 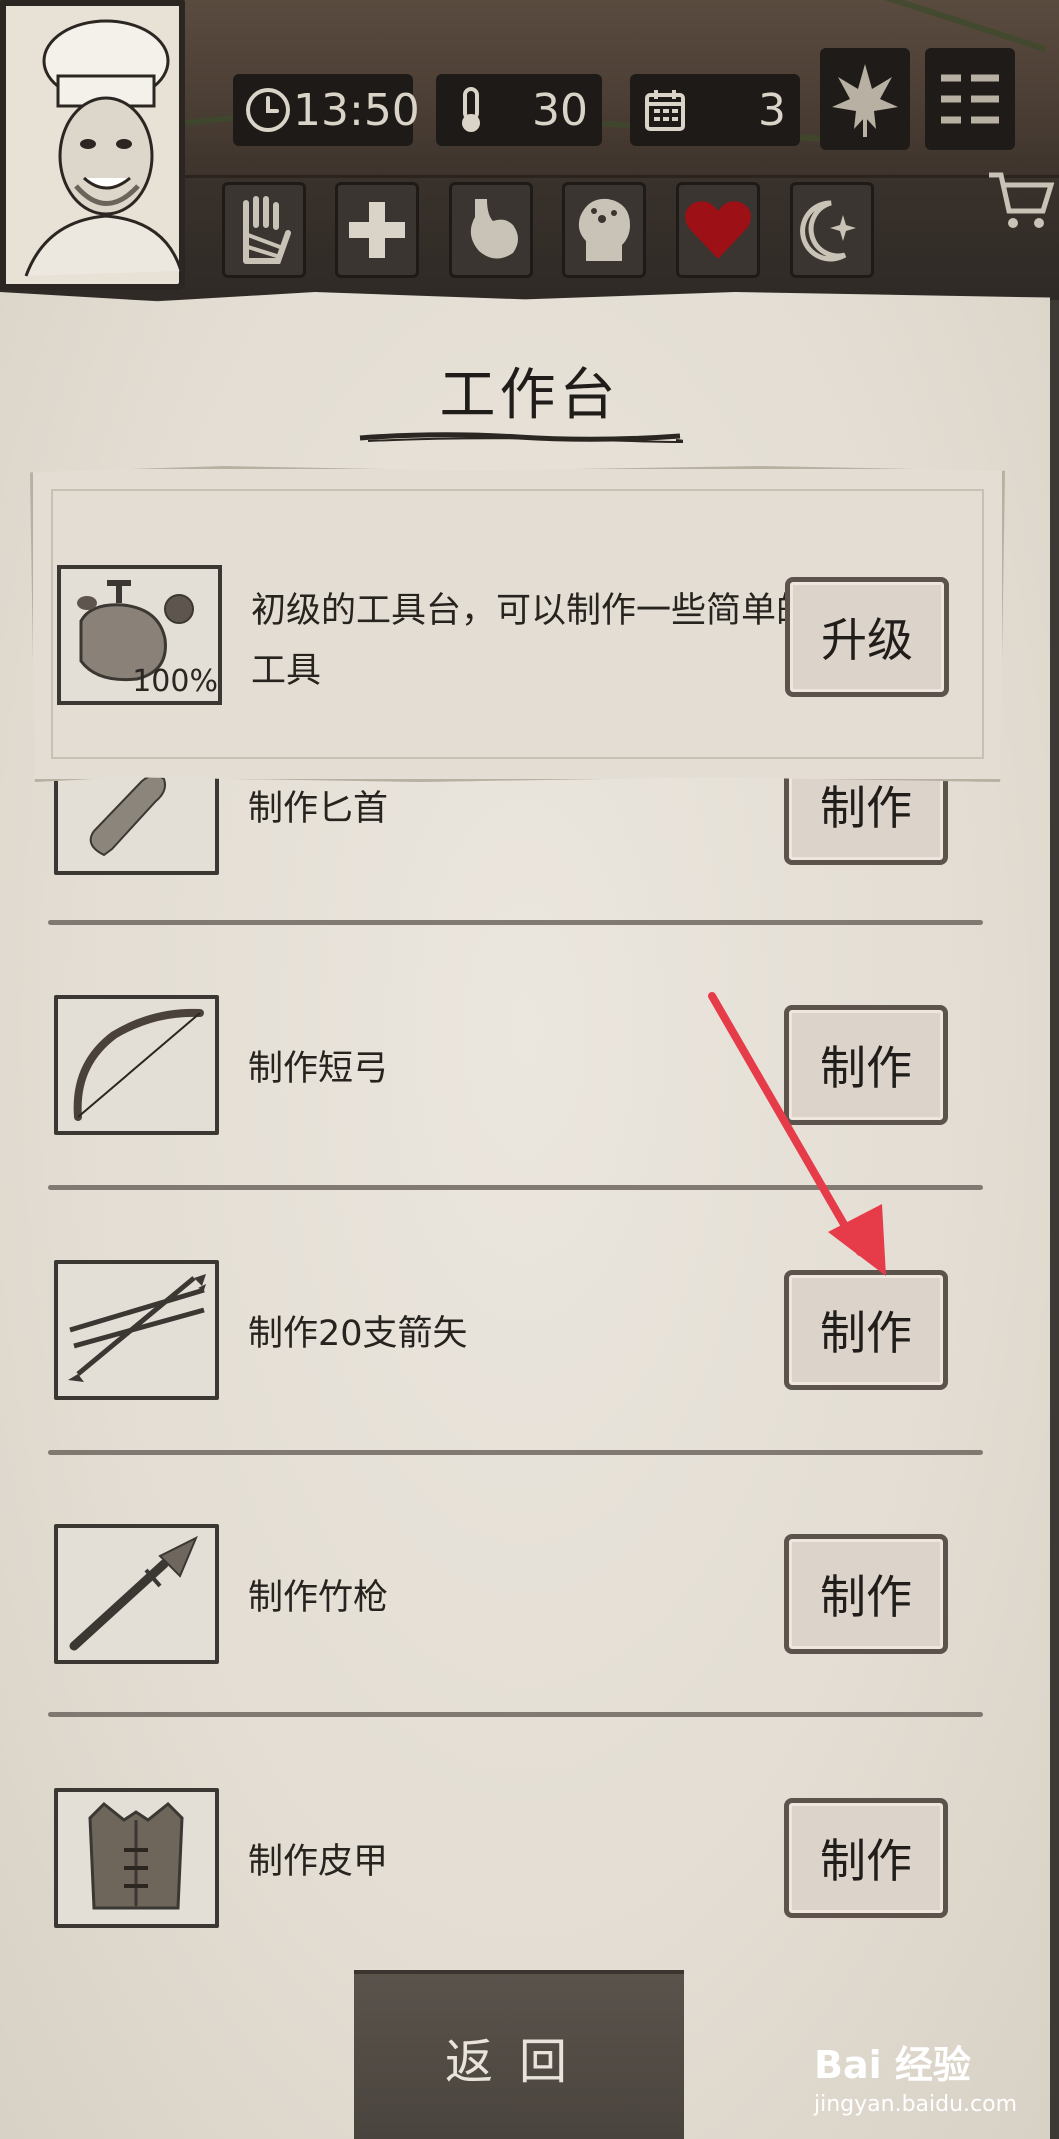 What do you see at coordinates (519, 1594) in the screenshot?
I see `recipe-row: 制作竹枪 制作` at bounding box center [519, 1594].